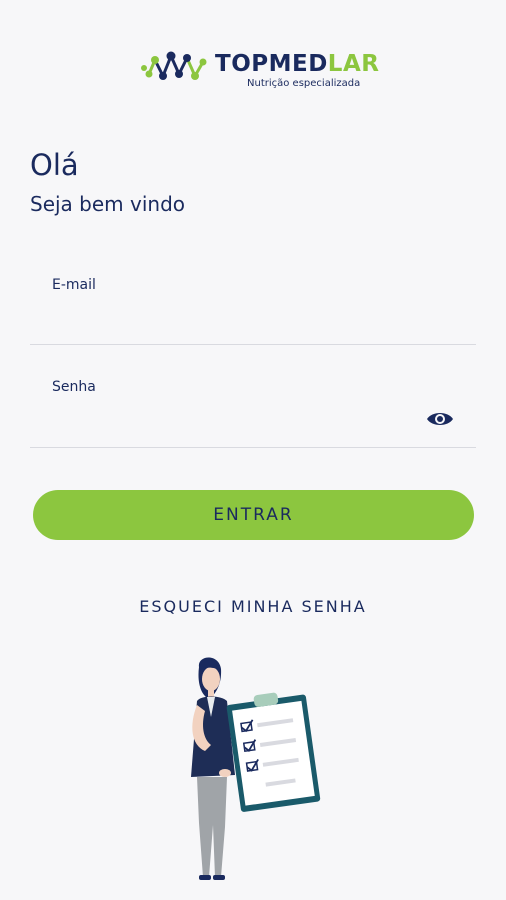 Image resolution: width=506 pixels, height=900 pixels. I want to click on password-label: Senha, so click(74, 387).